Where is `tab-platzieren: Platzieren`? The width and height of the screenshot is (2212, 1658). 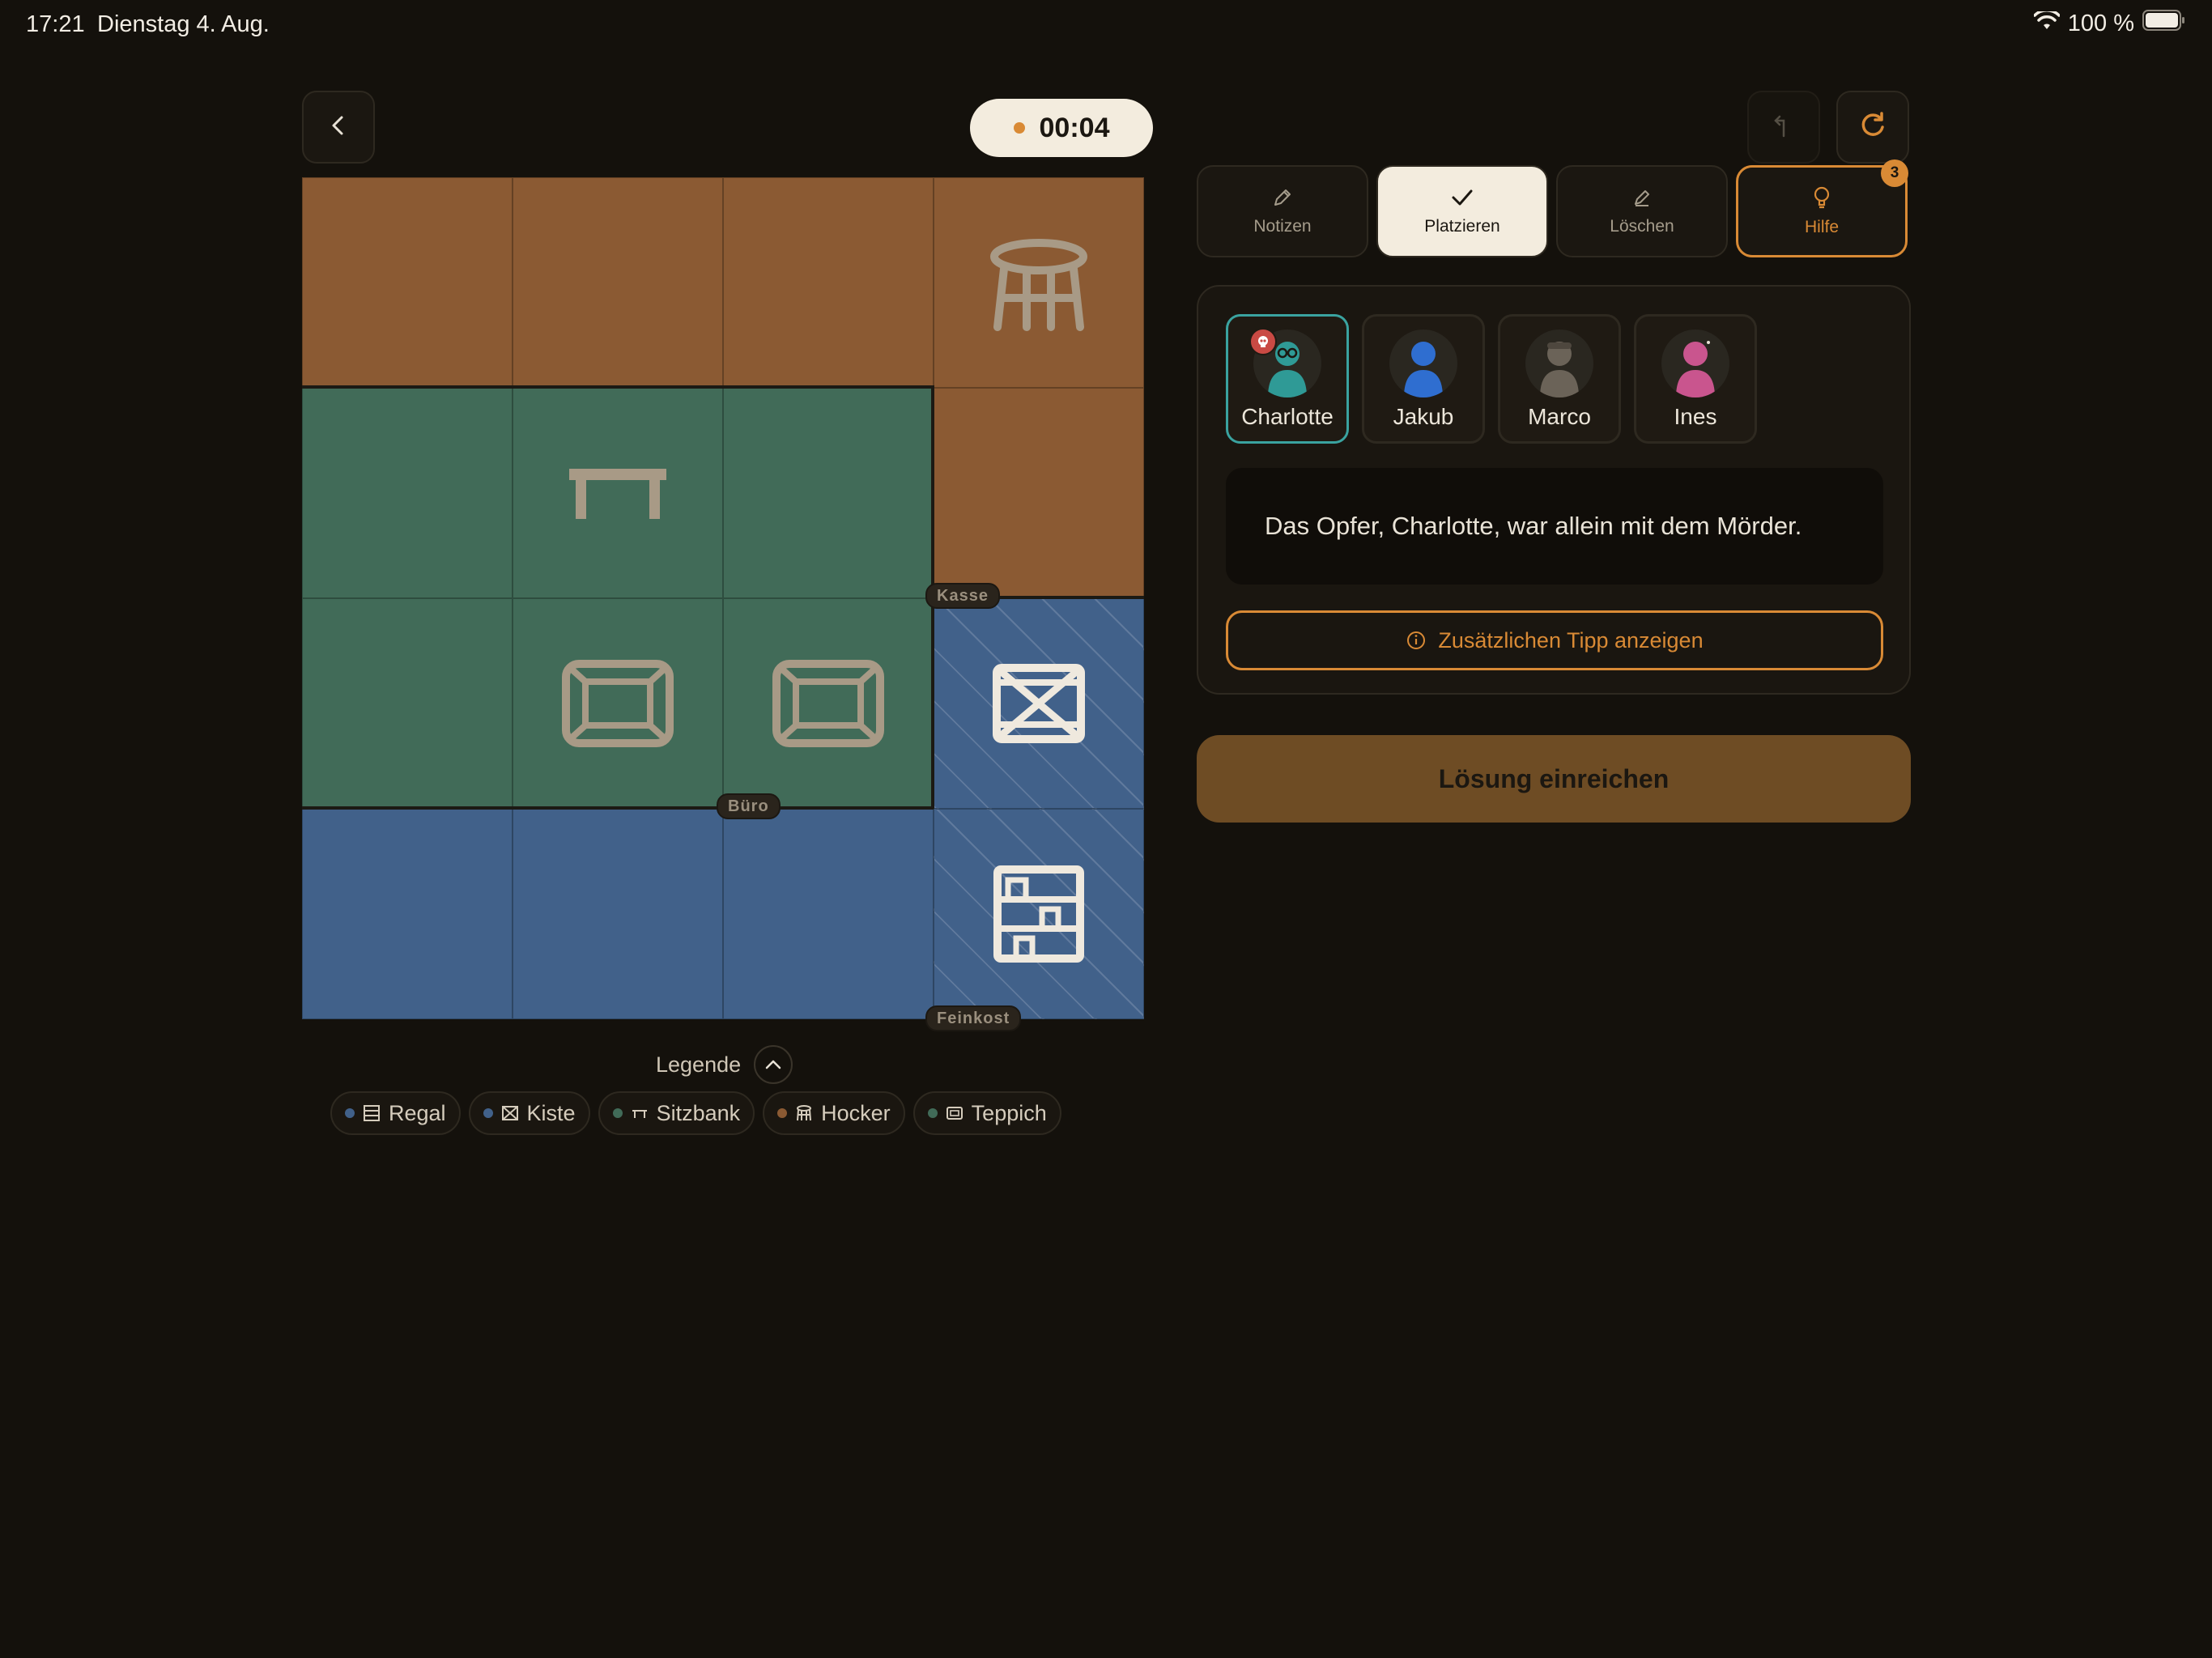
tab-platzieren: Platzieren is located at coordinates (1462, 211).